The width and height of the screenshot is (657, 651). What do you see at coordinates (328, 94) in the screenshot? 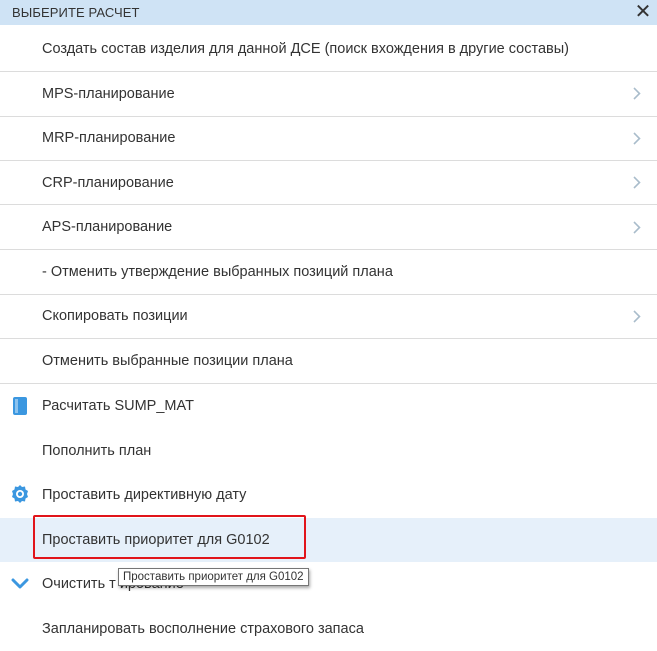
I see `menu-item-mps-planning: MPS-планирование` at bounding box center [328, 94].